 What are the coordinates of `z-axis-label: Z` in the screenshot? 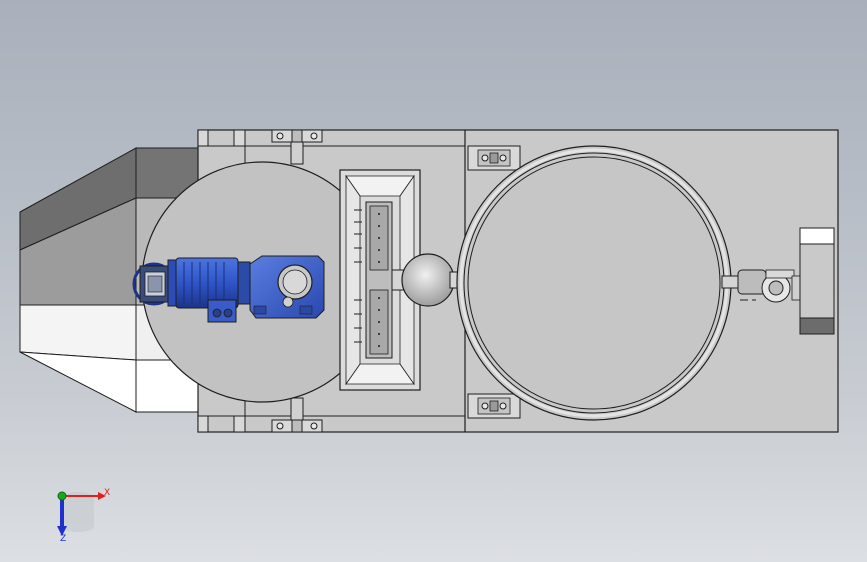 It's located at (63, 539).